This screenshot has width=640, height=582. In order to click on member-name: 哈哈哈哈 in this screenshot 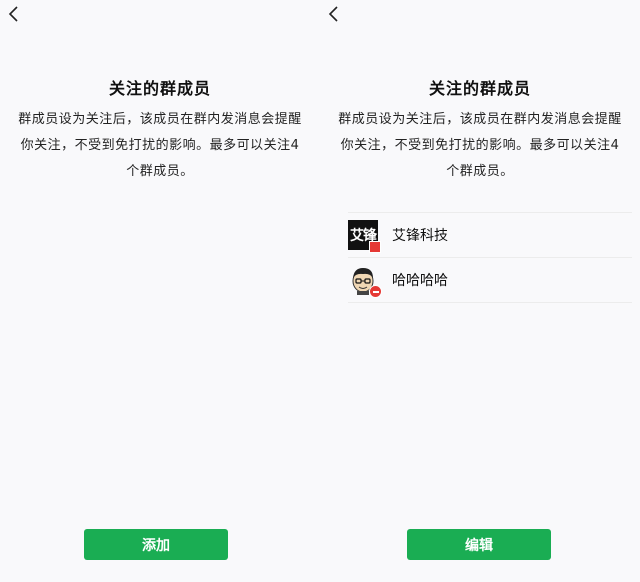, I will do `click(420, 281)`.